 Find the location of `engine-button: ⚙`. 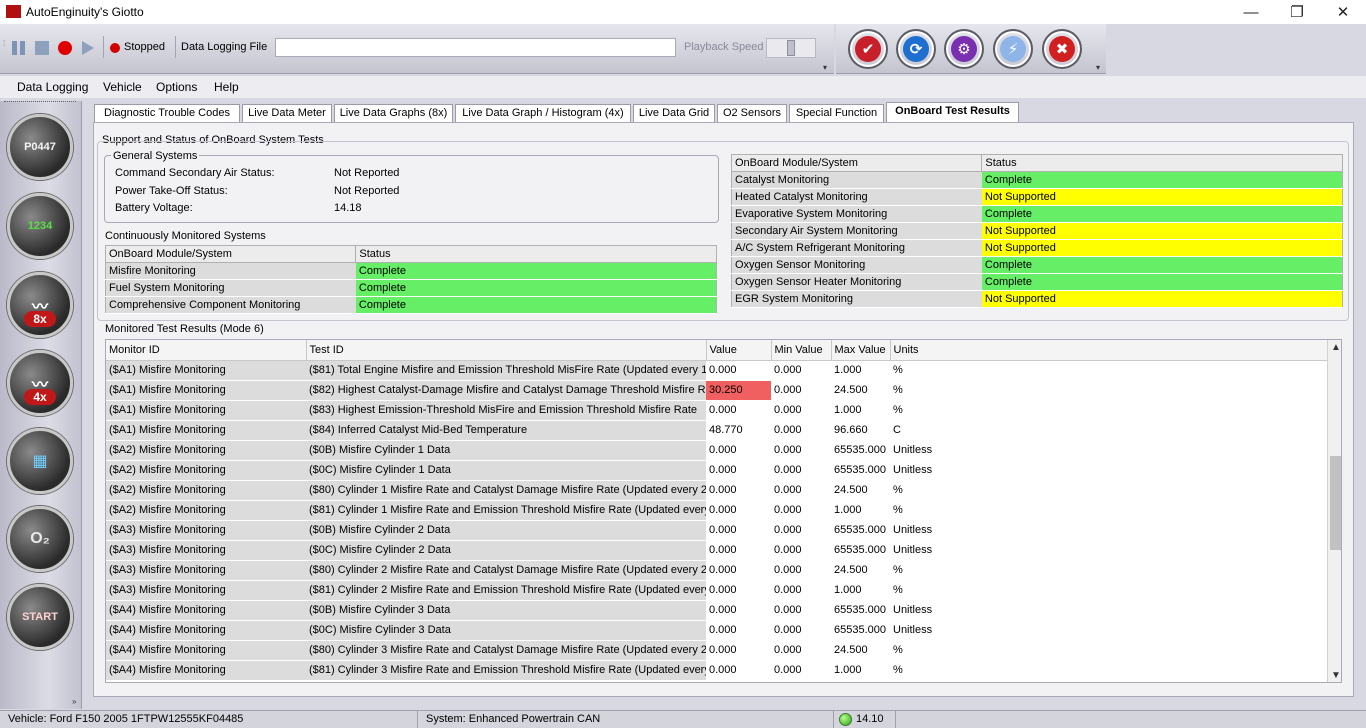

engine-button: ⚙ is located at coordinates (964, 49).